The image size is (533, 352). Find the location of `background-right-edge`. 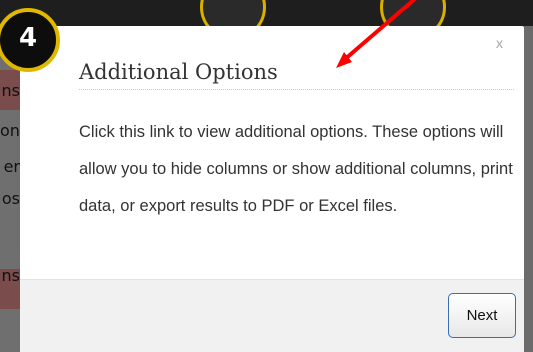

background-right-edge is located at coordinates (528, 189).